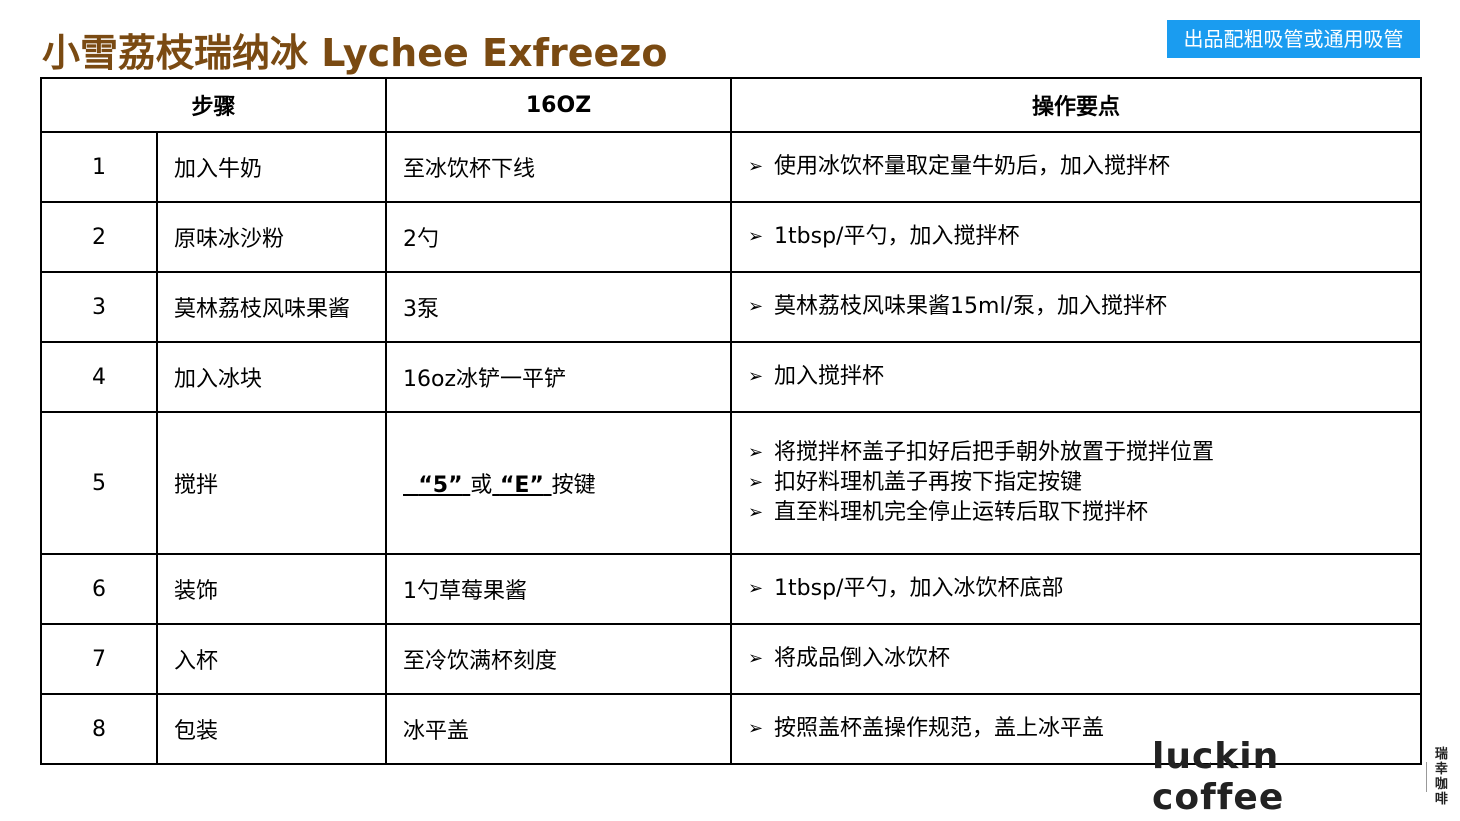 The image size is (1460, 821). What do you see at coordinates (271, 659) in the screenshot?
I see `step-name: 入杯` at bounding box center [271, 659].